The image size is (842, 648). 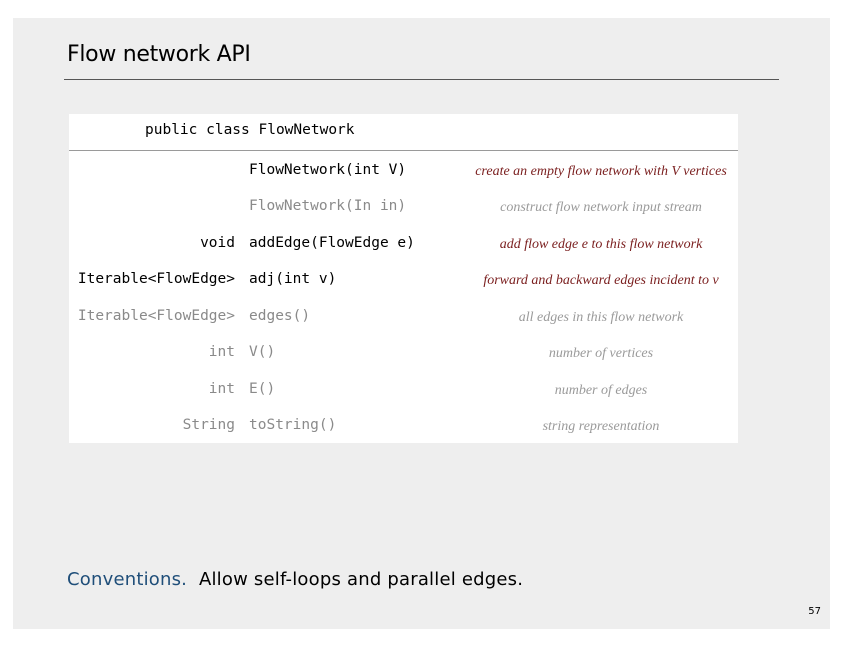 I want to click on api-method-signature: FlowNetwork(int V), so click(x=328, y=170).